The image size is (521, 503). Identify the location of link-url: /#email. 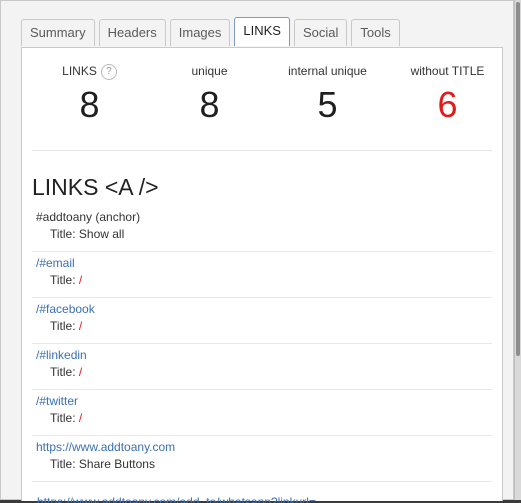
(264, 264).